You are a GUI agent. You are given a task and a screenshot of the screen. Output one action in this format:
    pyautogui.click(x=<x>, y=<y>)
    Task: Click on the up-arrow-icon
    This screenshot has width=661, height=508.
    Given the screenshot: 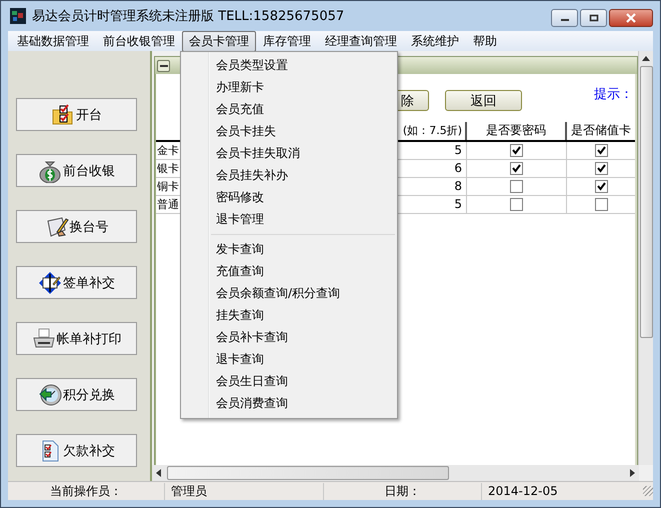 What is the action you would take?
    pyautogui.click(x=646, y=58)
    